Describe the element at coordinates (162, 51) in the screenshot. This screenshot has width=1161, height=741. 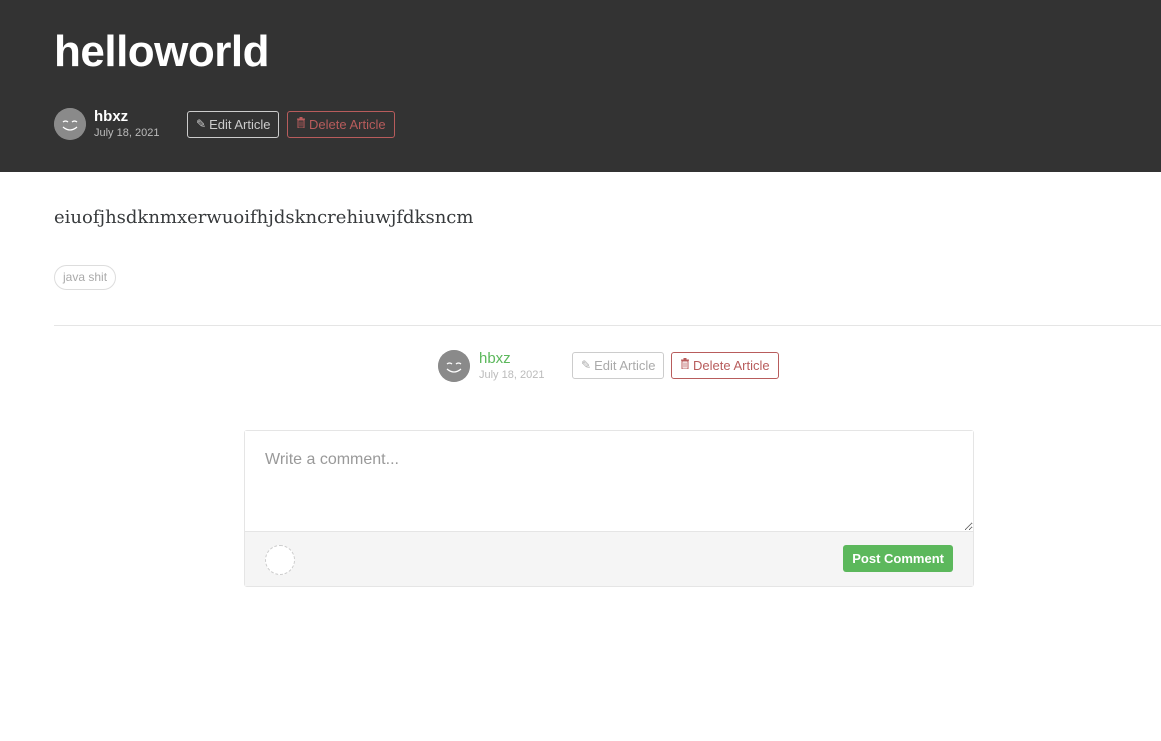
I see `article-title: helloworld` at that location.